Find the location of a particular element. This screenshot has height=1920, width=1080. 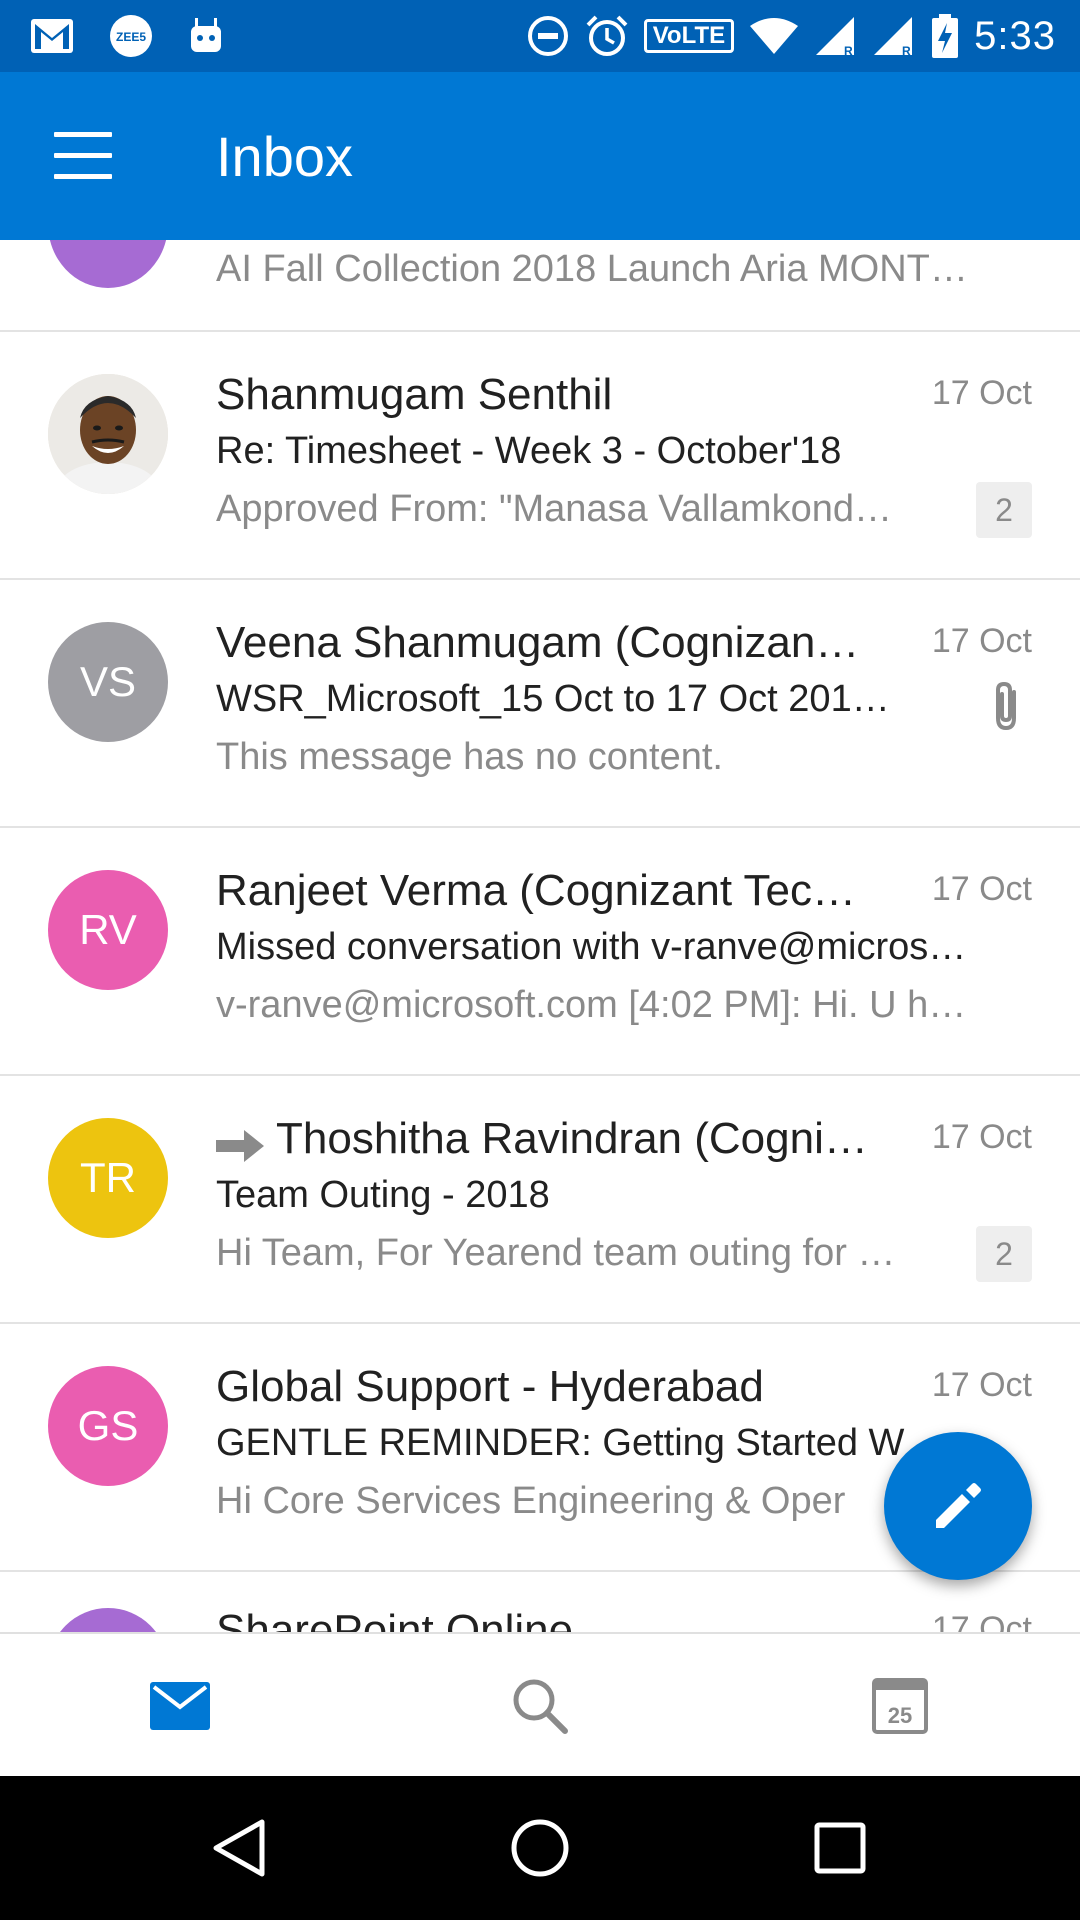

calendar-day: 25 is located at coordinates (900, 1715).